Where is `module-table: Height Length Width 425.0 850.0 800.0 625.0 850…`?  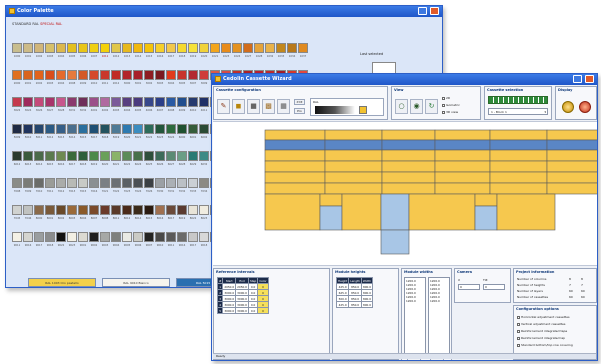 module-table: Height Length Width 425.0 850.0 800.0 625.0 850… is located at coordinates (354, 292).